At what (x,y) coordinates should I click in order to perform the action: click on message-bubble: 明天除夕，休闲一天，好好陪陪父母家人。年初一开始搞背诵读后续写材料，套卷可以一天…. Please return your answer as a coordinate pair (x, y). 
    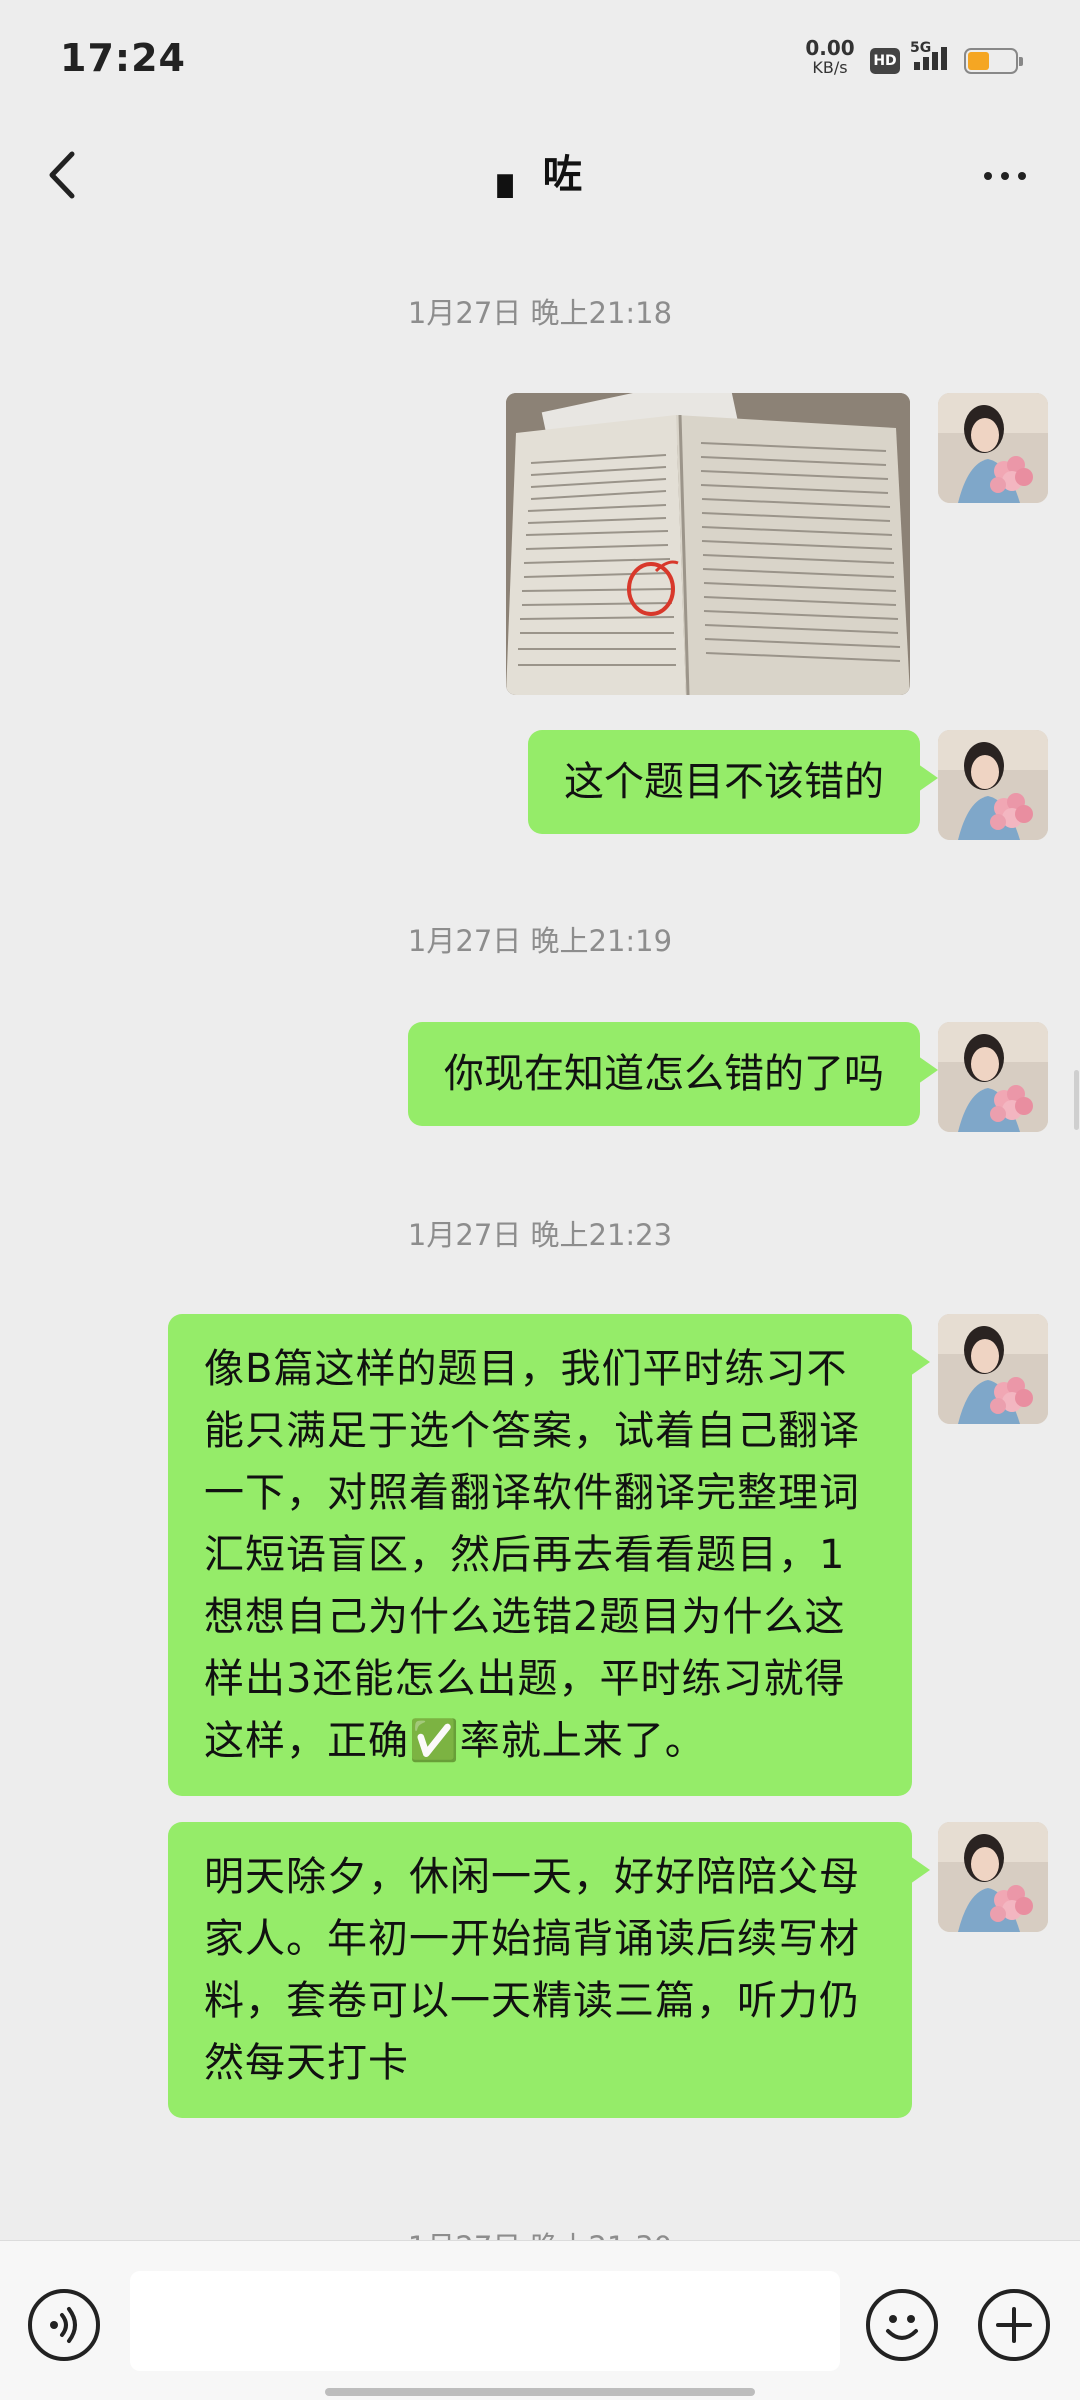
    Looking at the image, I should click on (549, 1970).